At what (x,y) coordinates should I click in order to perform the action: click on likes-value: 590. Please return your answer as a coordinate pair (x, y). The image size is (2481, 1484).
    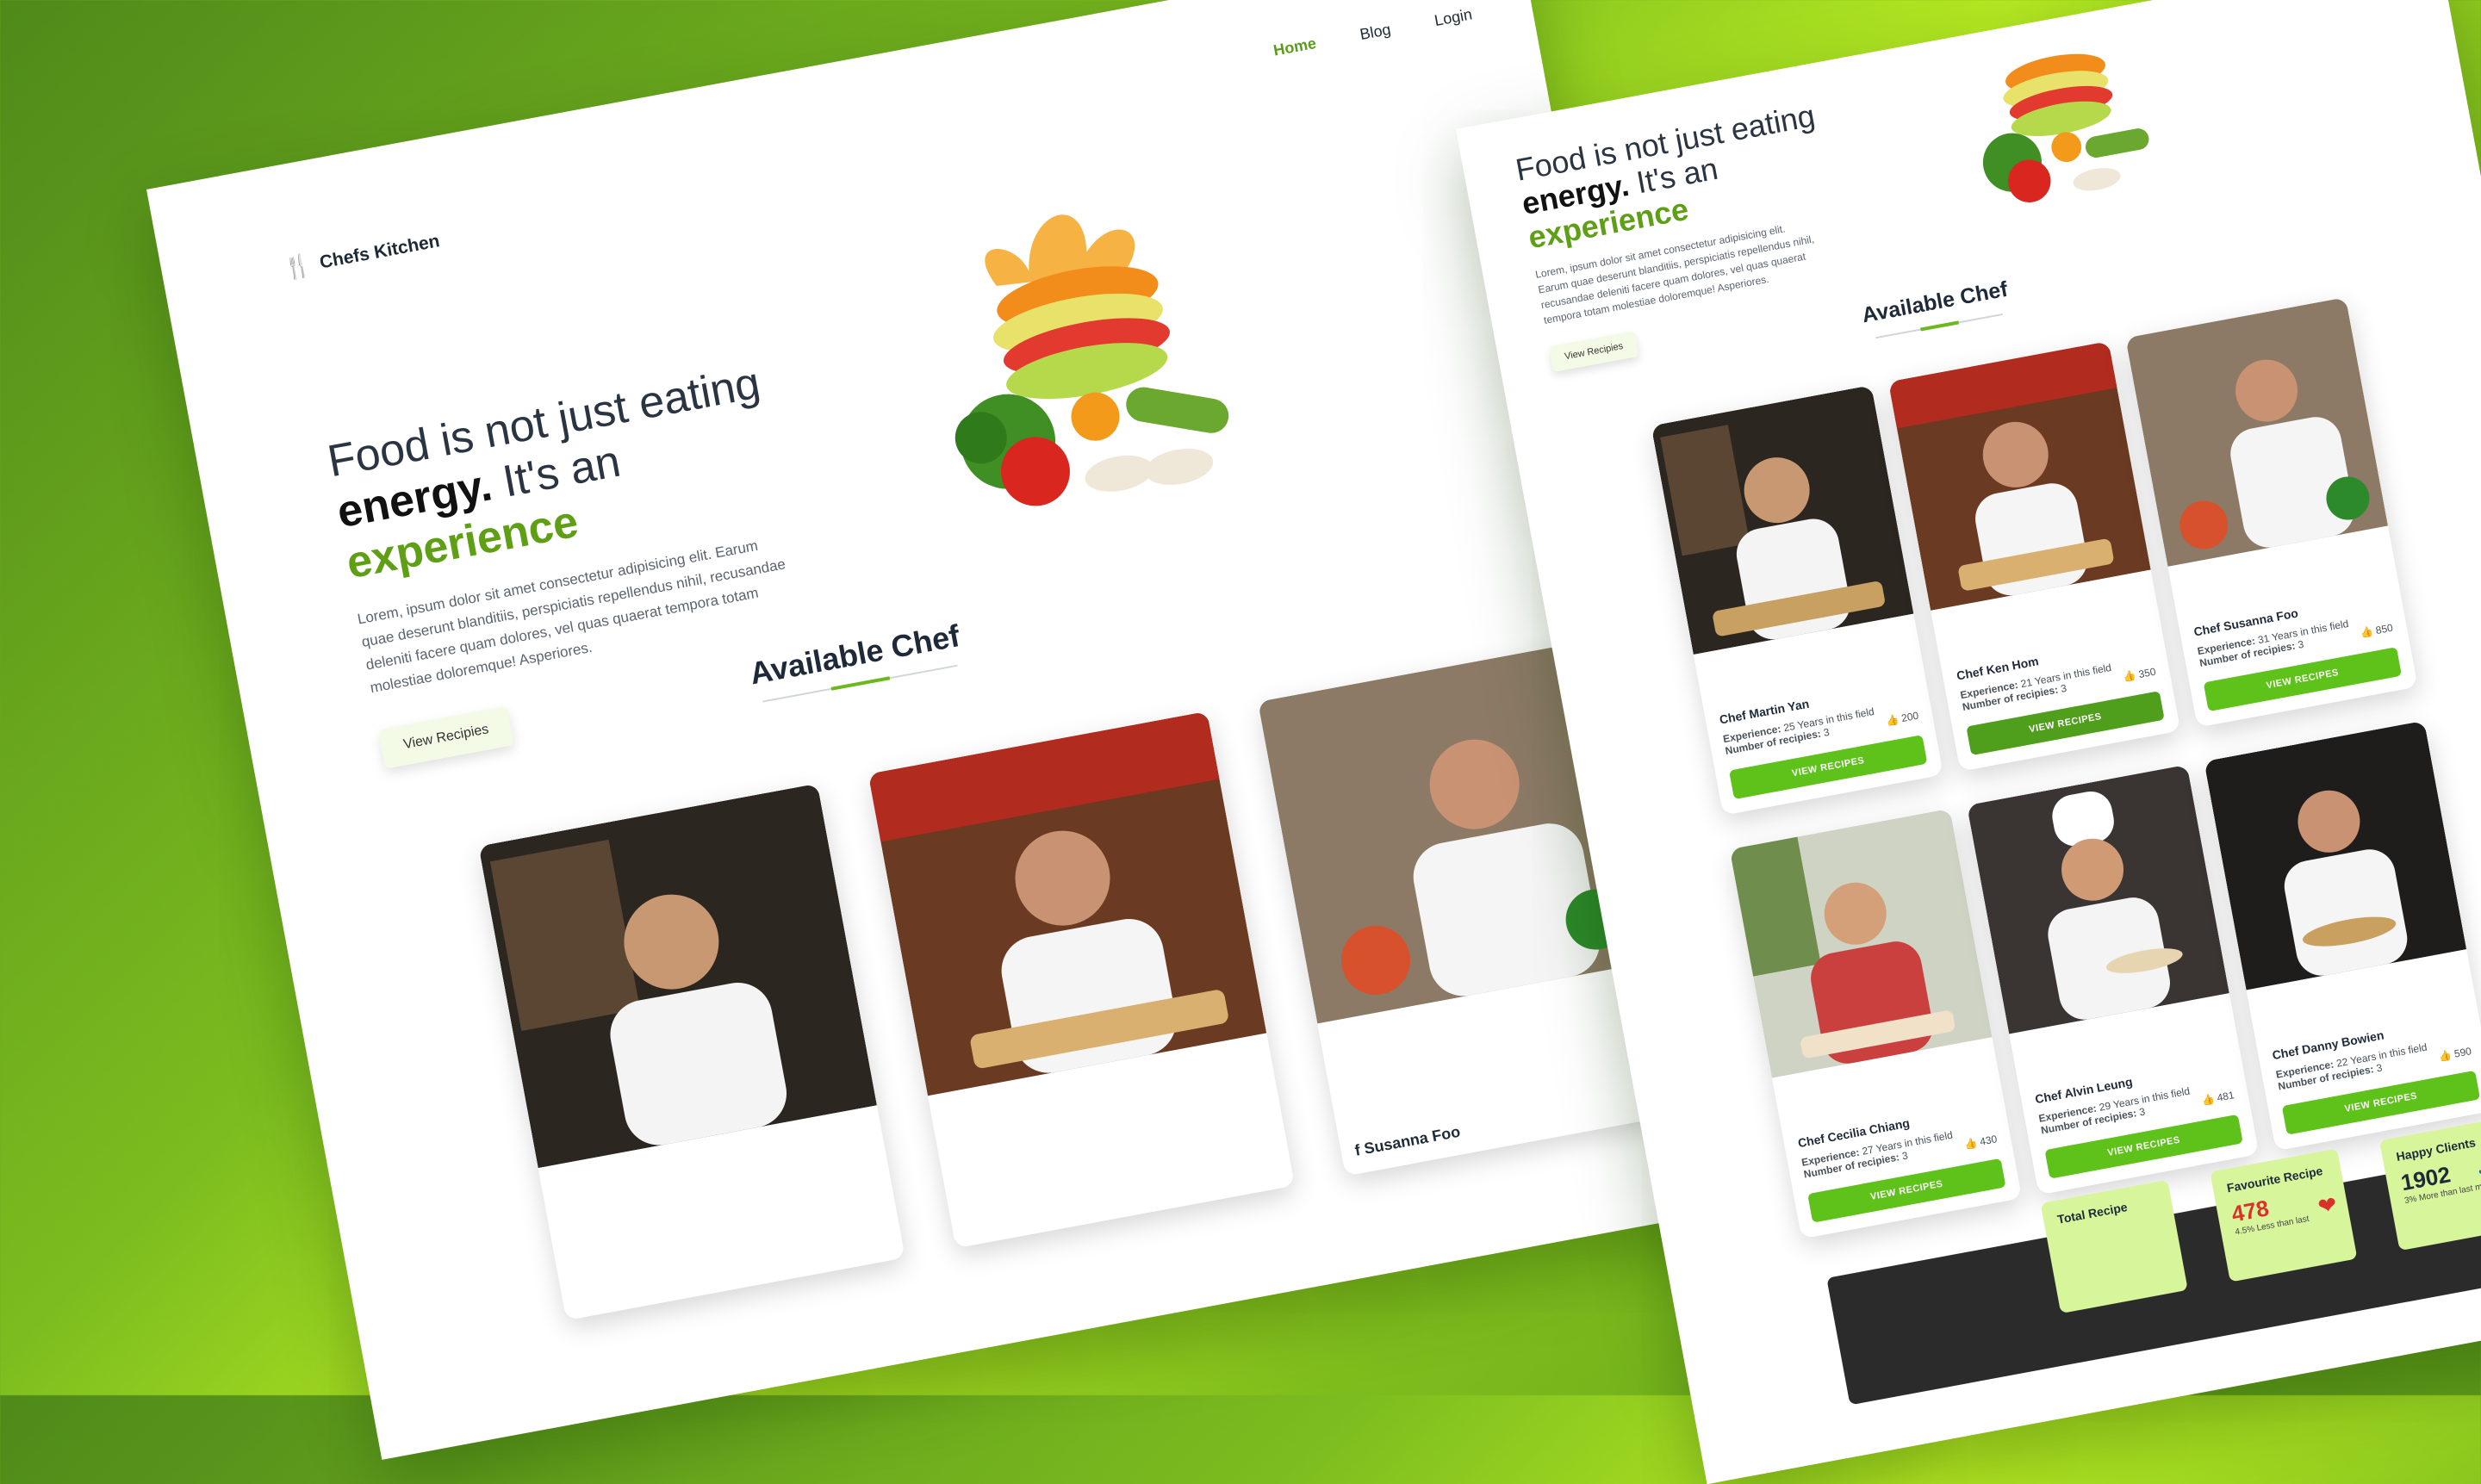
    Looking at the image, I should click on (2463, 1052).